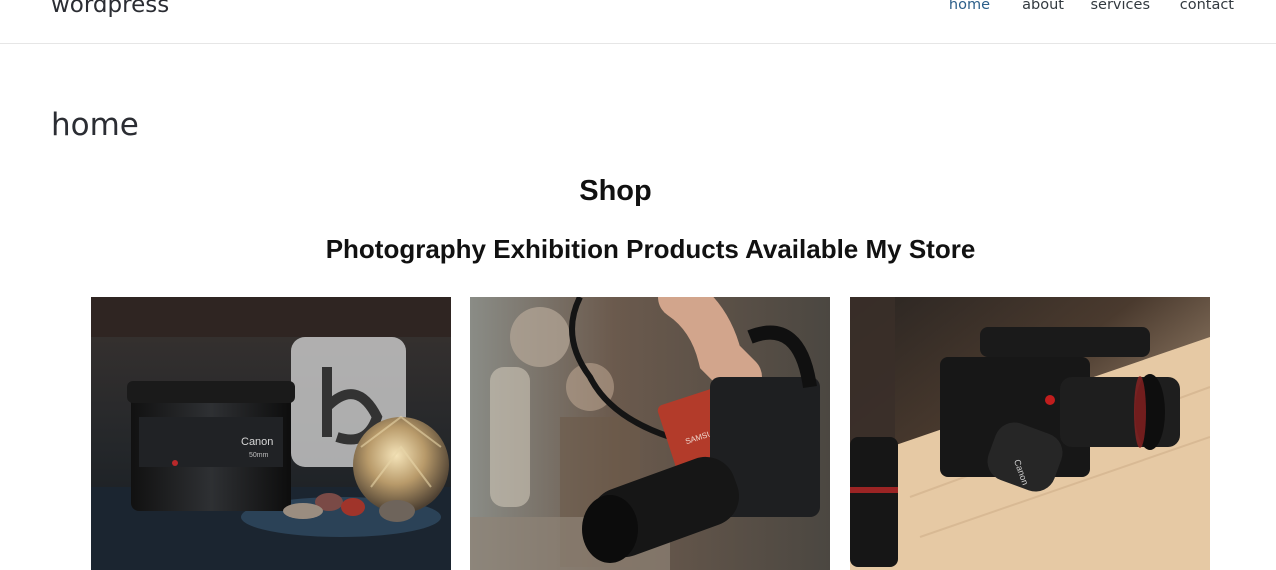 This screenshot has width=1276, height=570. What do you see at coordinates (259, 455) in the screenshot?
I see `lens-size-text: 50mm` at bounding box center [259, 455].